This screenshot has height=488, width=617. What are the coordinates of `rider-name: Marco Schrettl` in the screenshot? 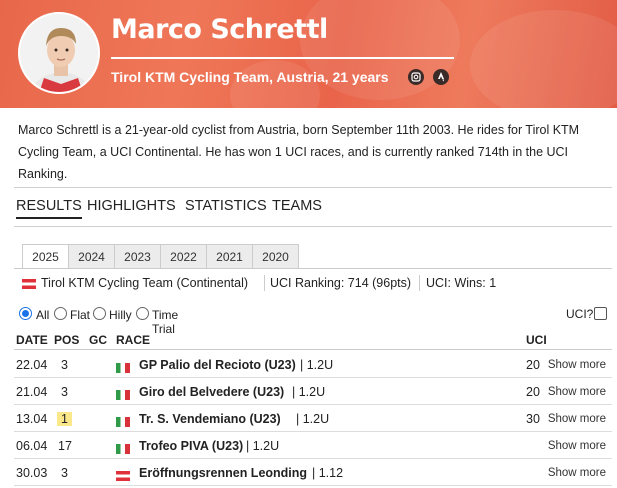 It's located at (219, 29).